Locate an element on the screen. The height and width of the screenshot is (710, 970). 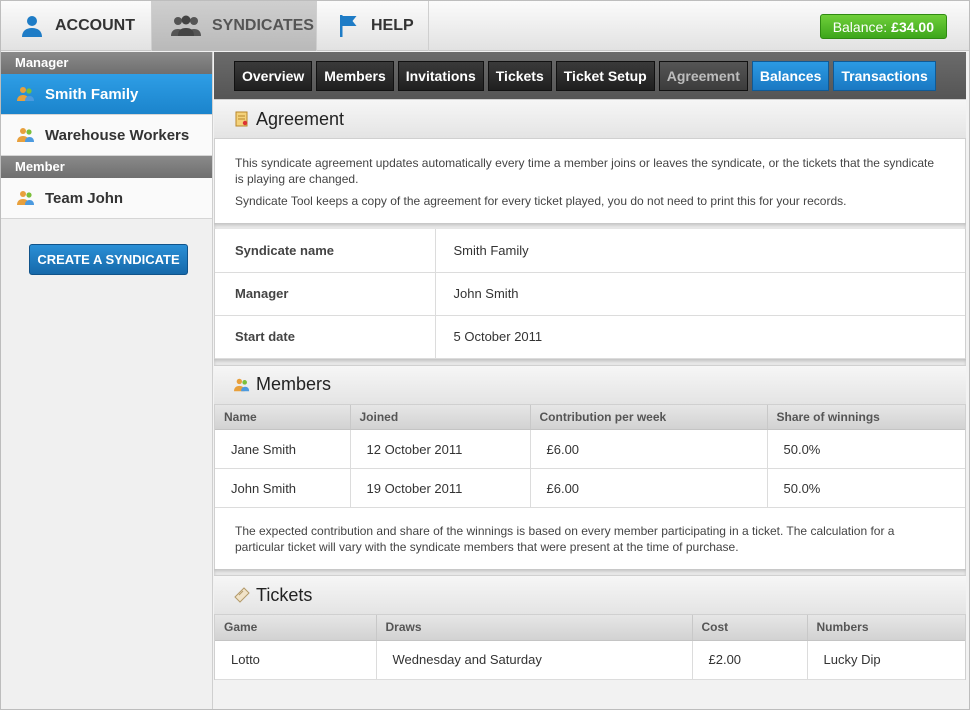
table-row: Syndicate name Smith Family is located at coordinates (590, 251).